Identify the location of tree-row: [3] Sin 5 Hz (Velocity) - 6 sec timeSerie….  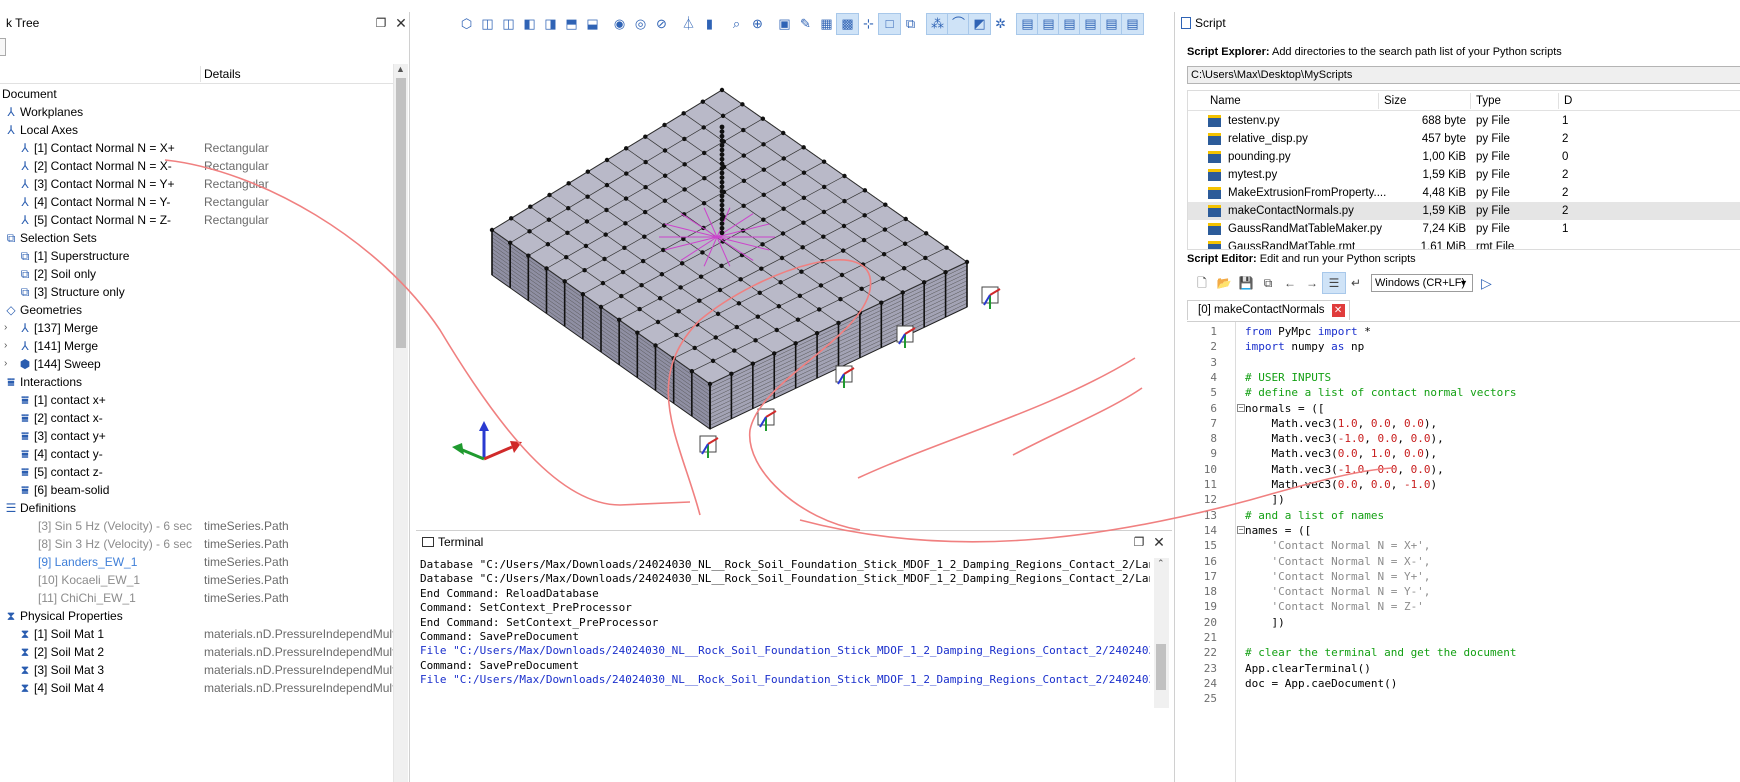
(196, 526).